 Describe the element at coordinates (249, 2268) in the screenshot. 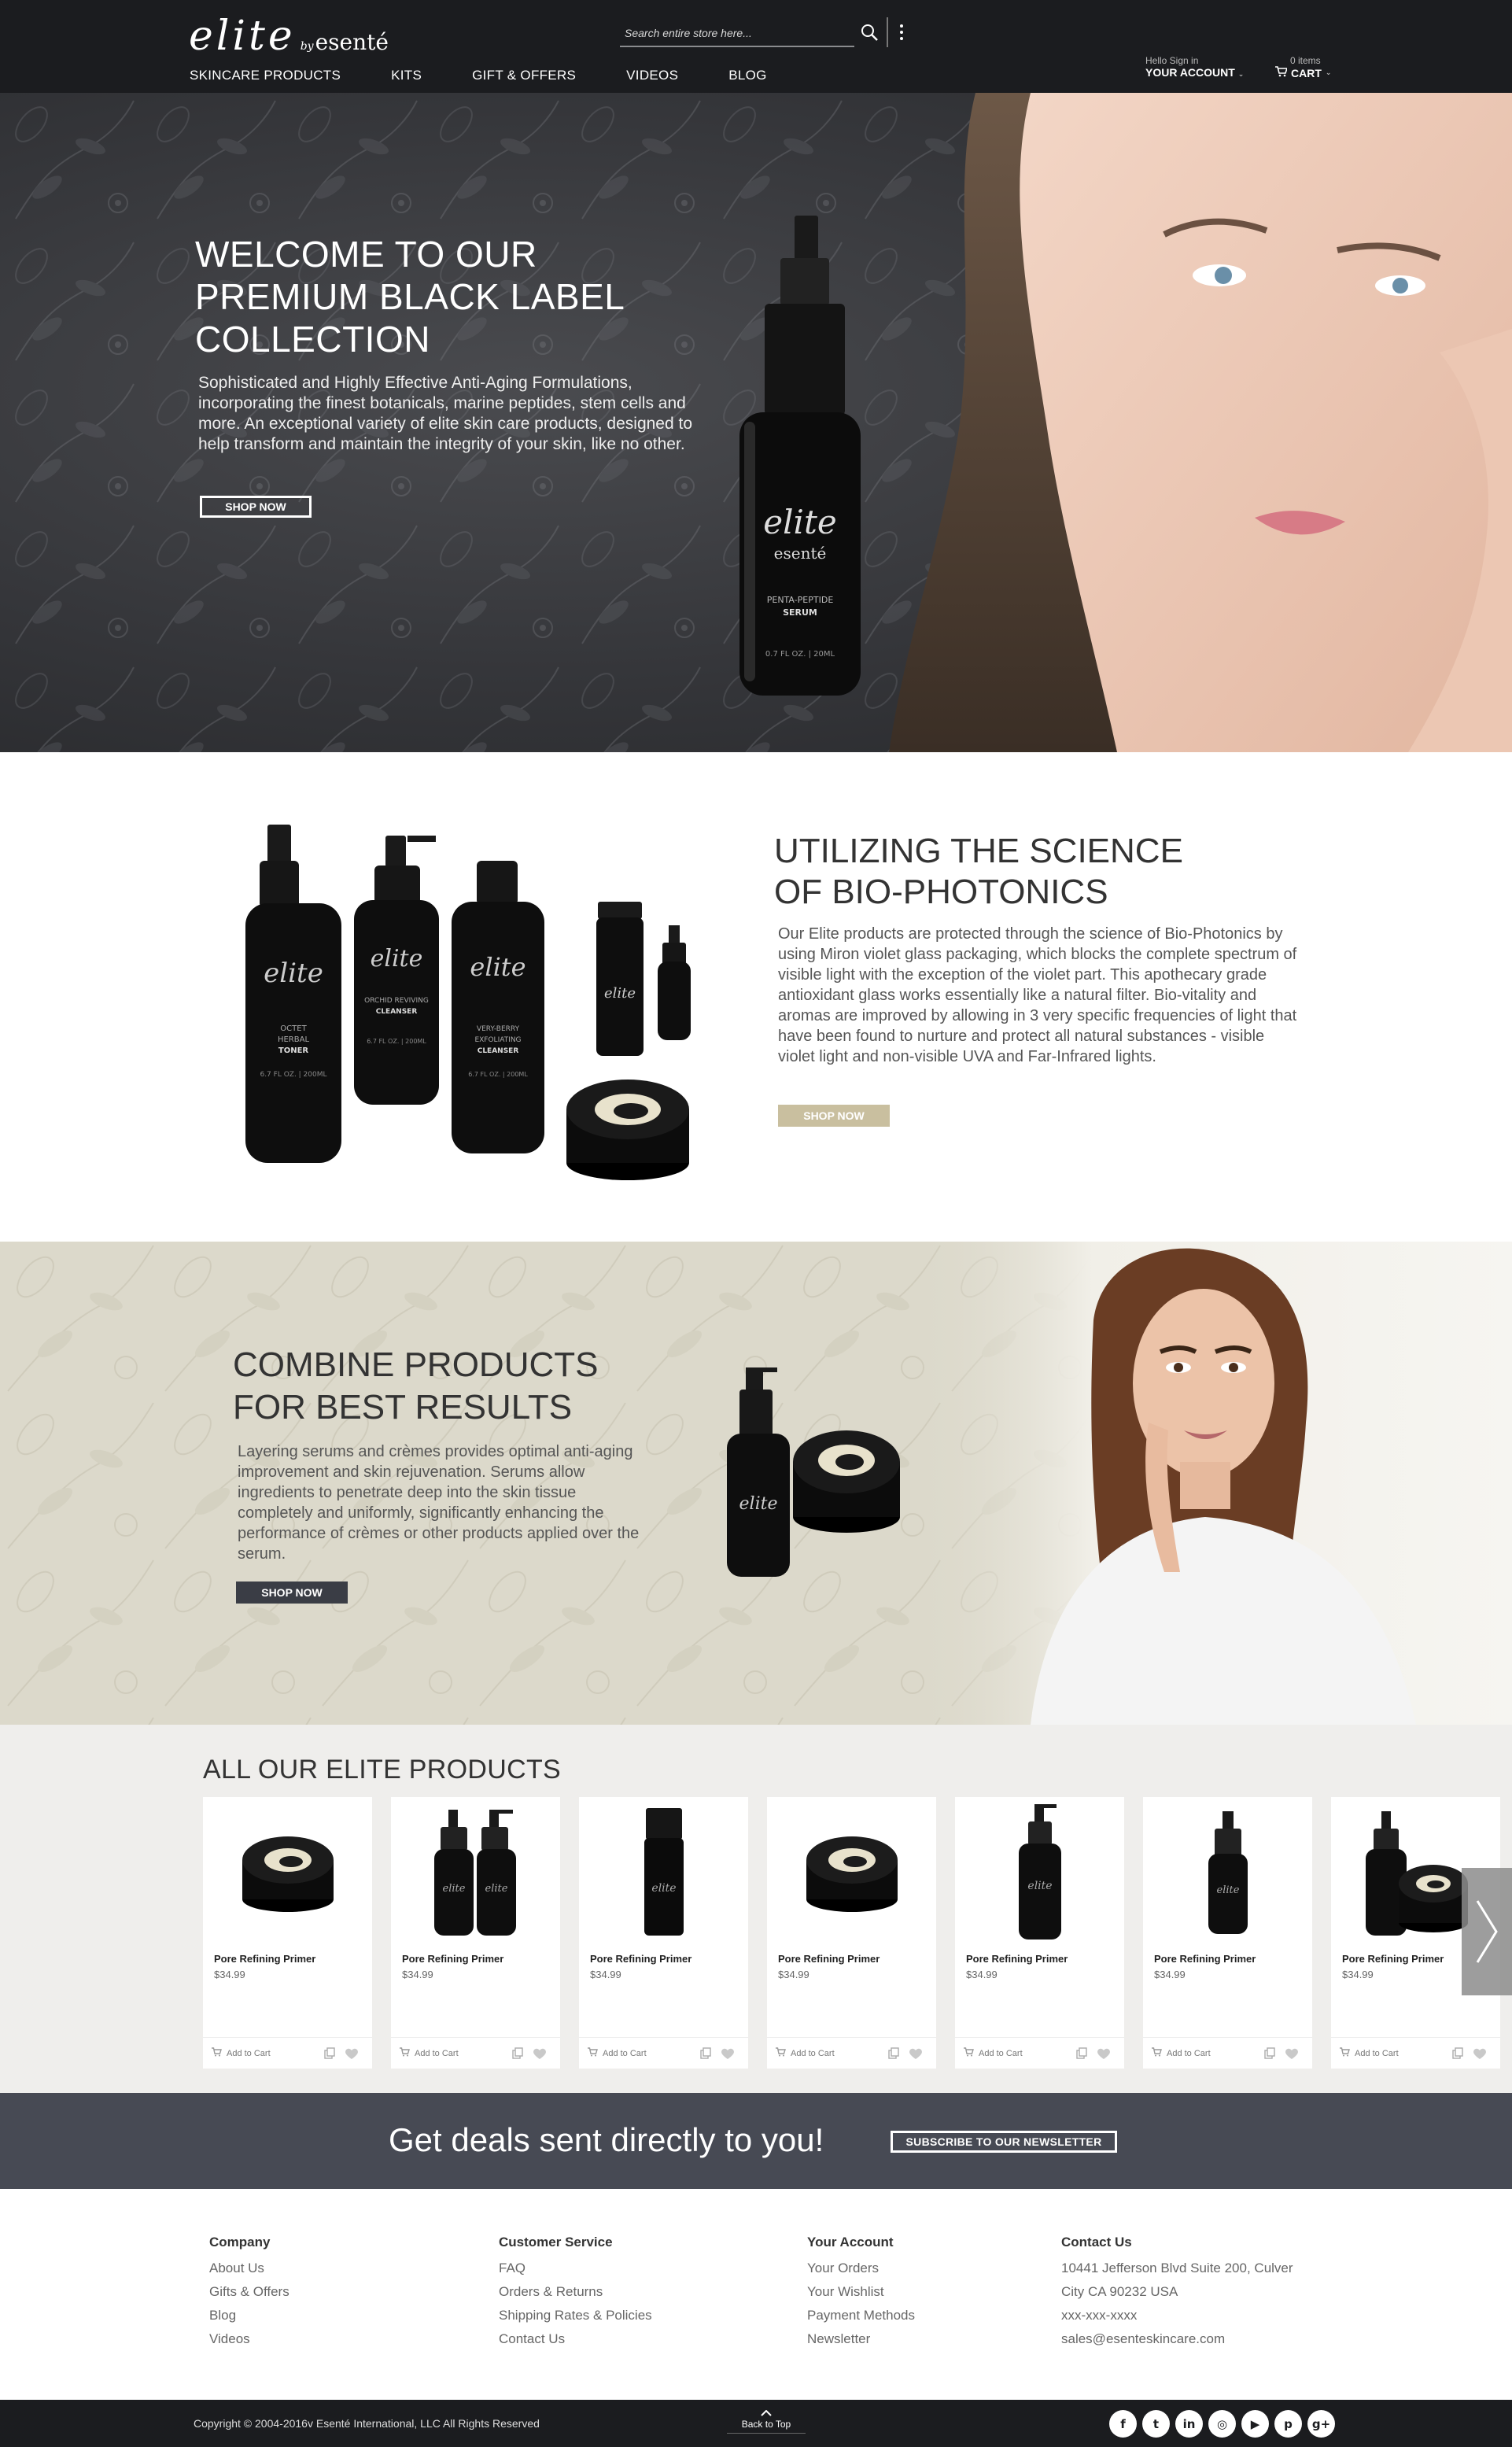

I see `footer-link-about-us: About Us` at that location.